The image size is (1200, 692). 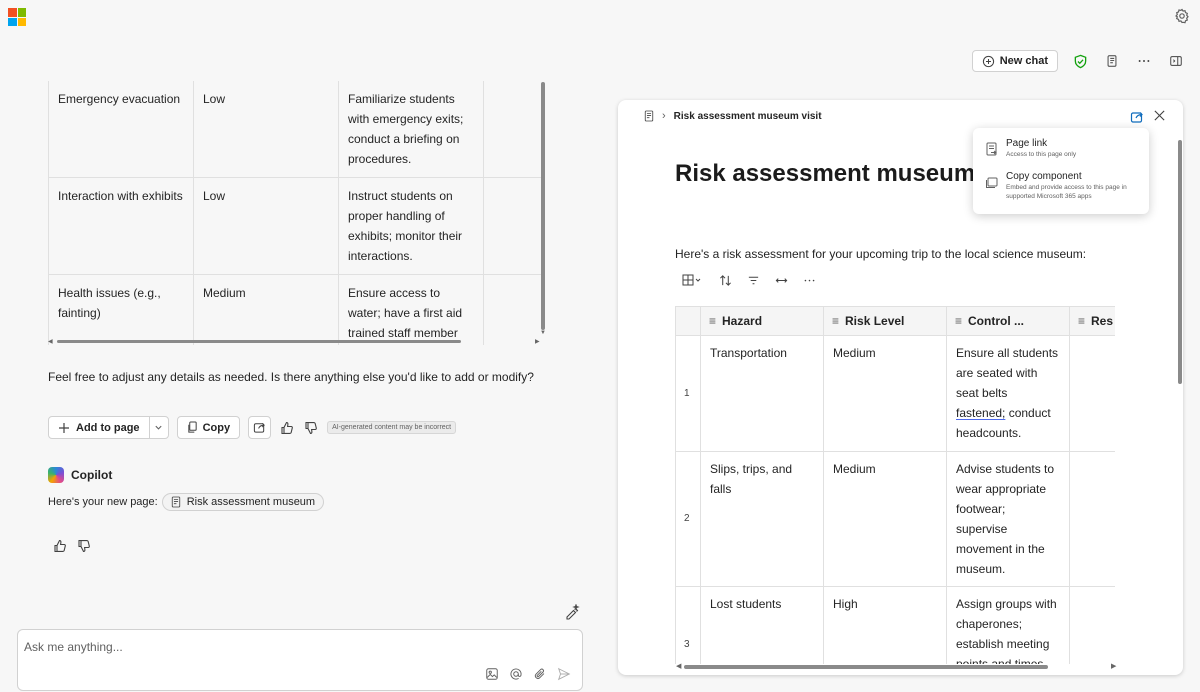 What do you see at coordinates (838, 174) in the screenshot?
I see `page-title: Risk assessment museum vi` at bounding box center [838, 174].